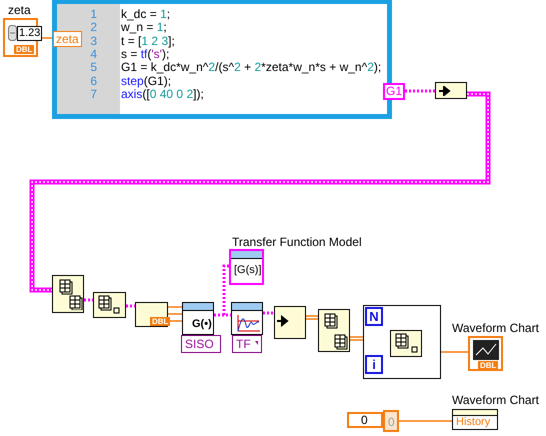  What do you see at coordinates (67, 39) in the screenshot?
I see `input-tunnel: zeta` at bounding box center [67, 39].